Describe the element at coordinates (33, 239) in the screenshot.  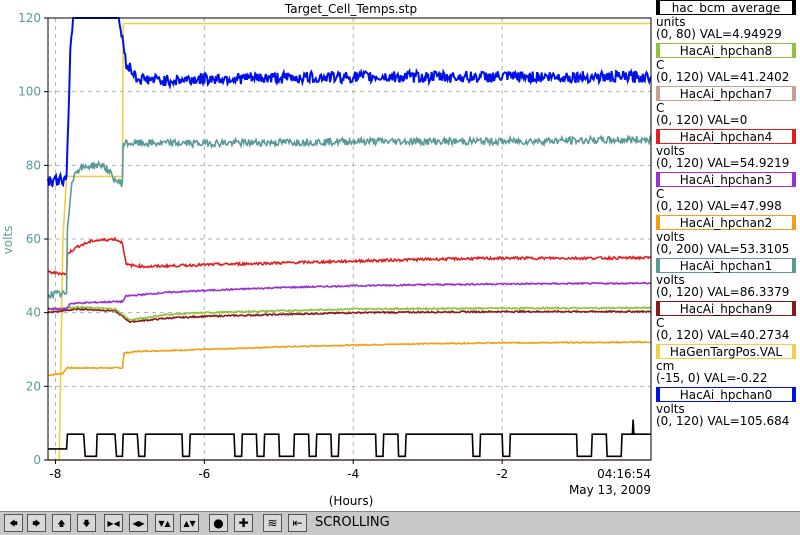
I see `y-tick-label: 60` at that location.